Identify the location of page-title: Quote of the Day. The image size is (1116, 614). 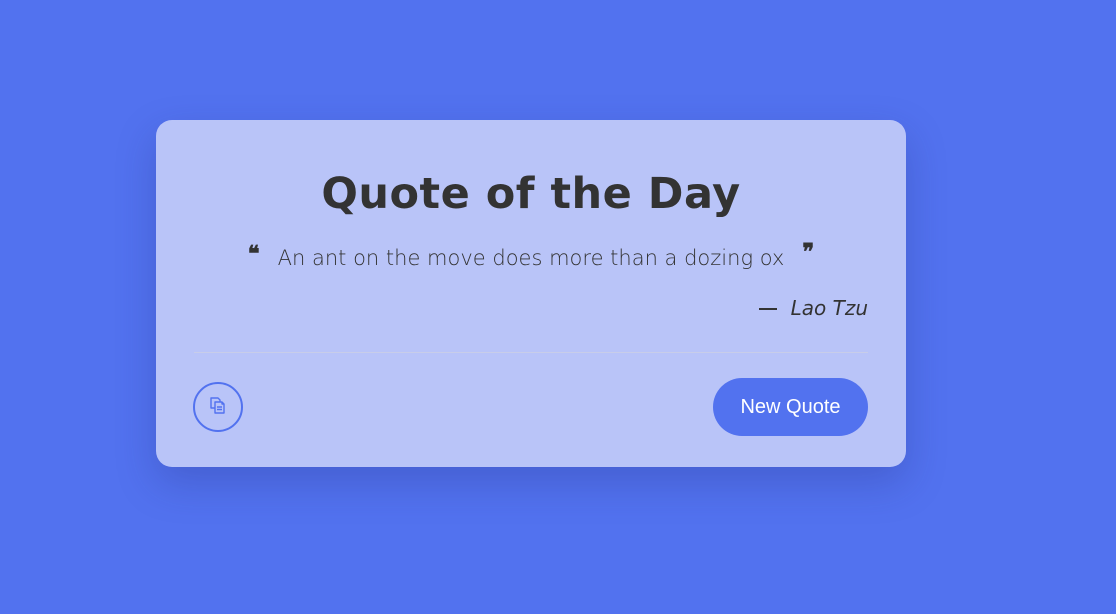
(531, 194).